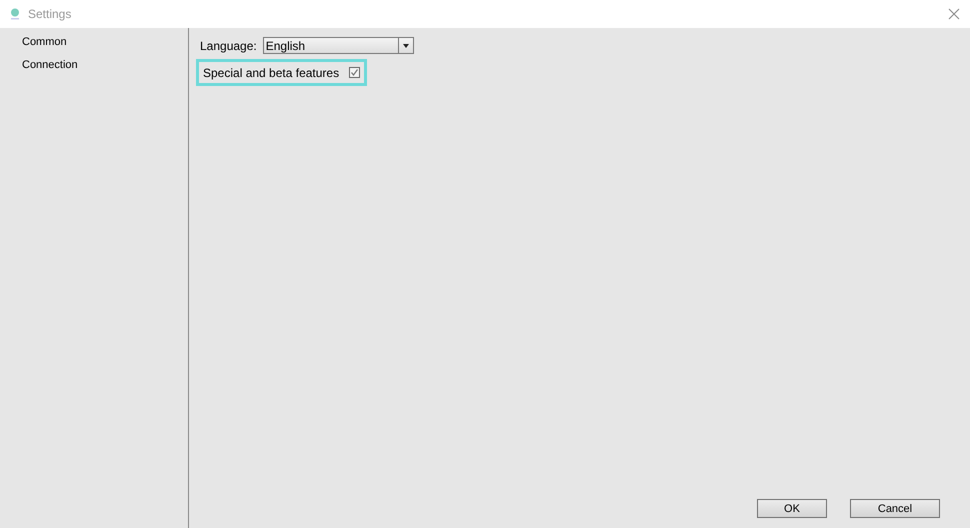  Describe the element at coordinates (271, 73) in the screenshot. I see `beta-features-label: Special and beta features` at that location.